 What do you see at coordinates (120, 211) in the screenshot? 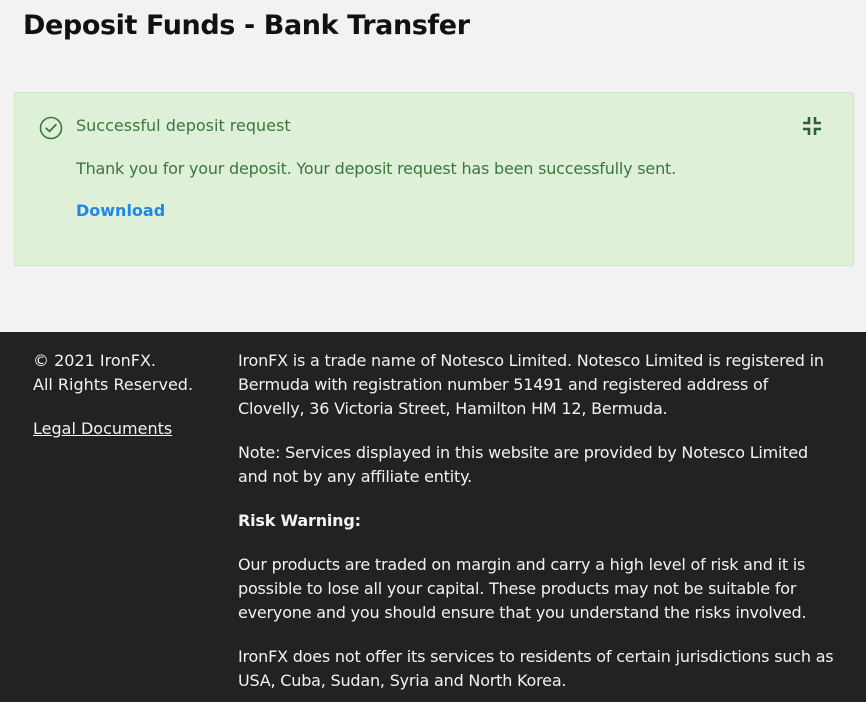
I see `download-link: Download` at bounding box center [120, 211].